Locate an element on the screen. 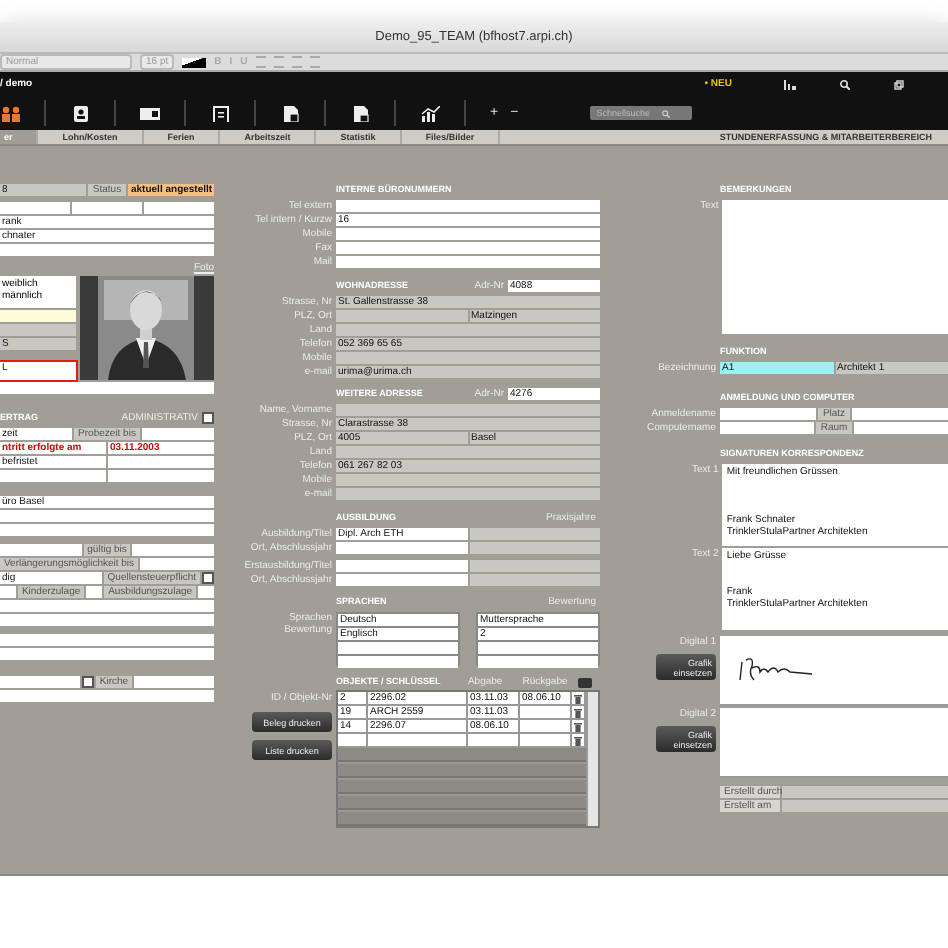  small-button is located at coordinates (585, 682).